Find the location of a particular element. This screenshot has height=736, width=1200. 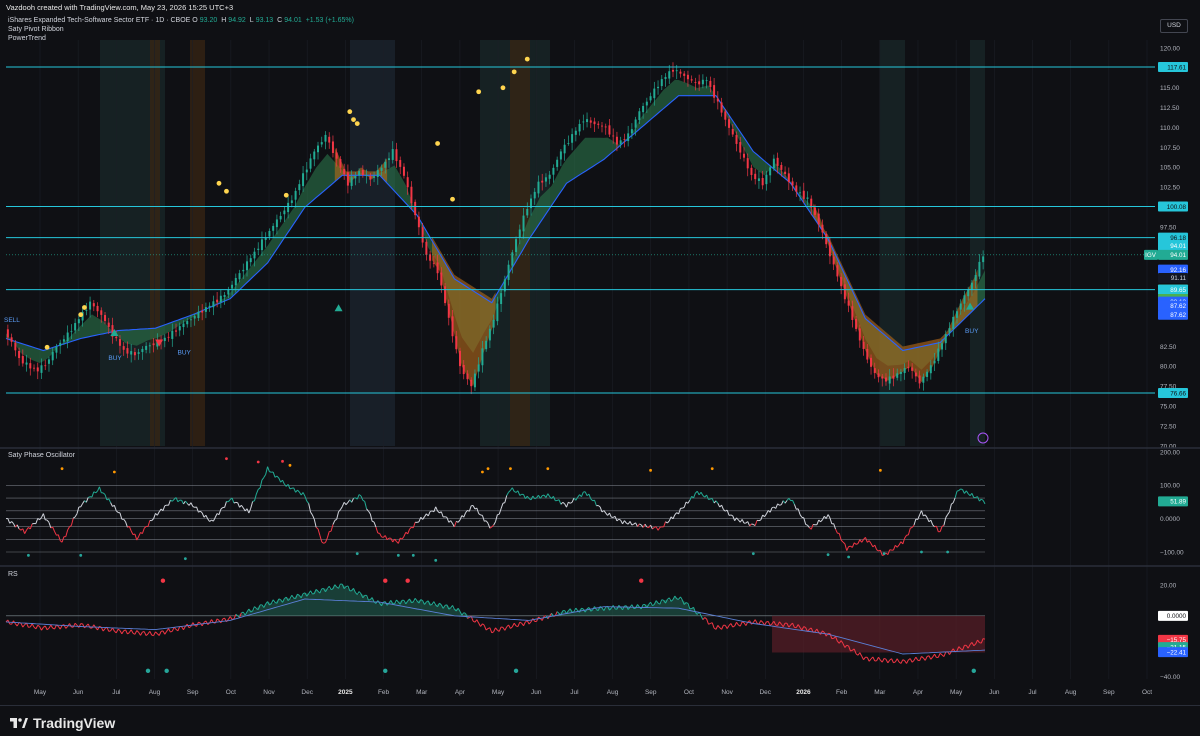

price-tag: 87.62 is located at coordinates (1173, 306).